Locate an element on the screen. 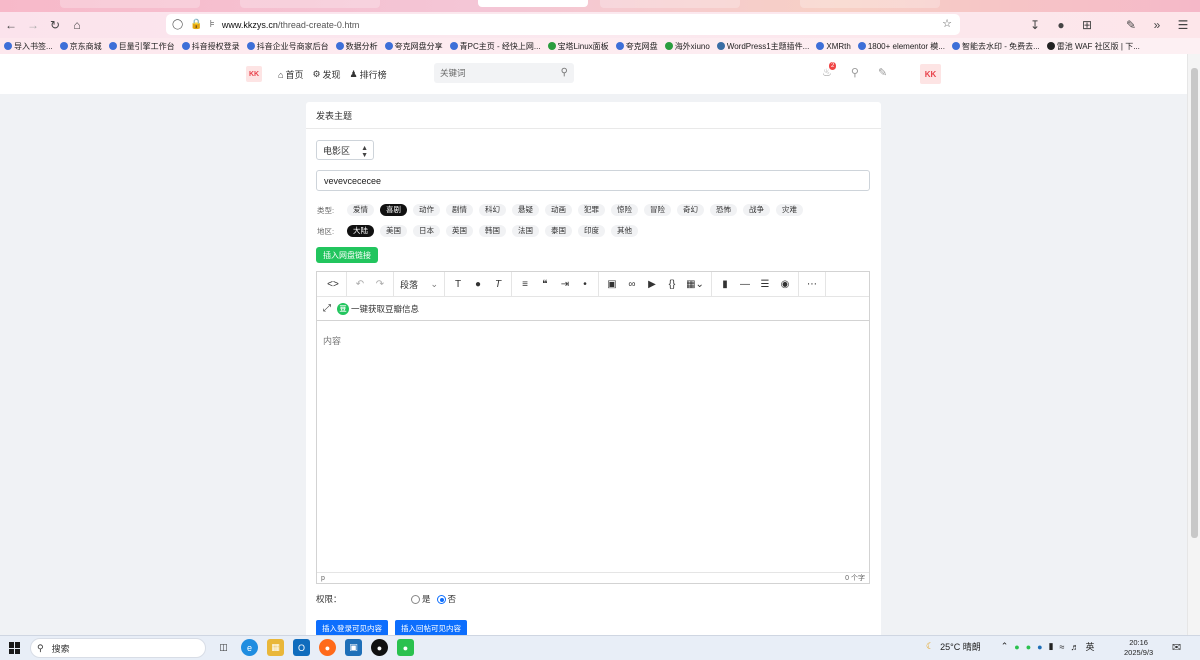 The width and height of the screenshot is (1200, 660). search-icon: ⚲ is located at coordinates (855, 72).